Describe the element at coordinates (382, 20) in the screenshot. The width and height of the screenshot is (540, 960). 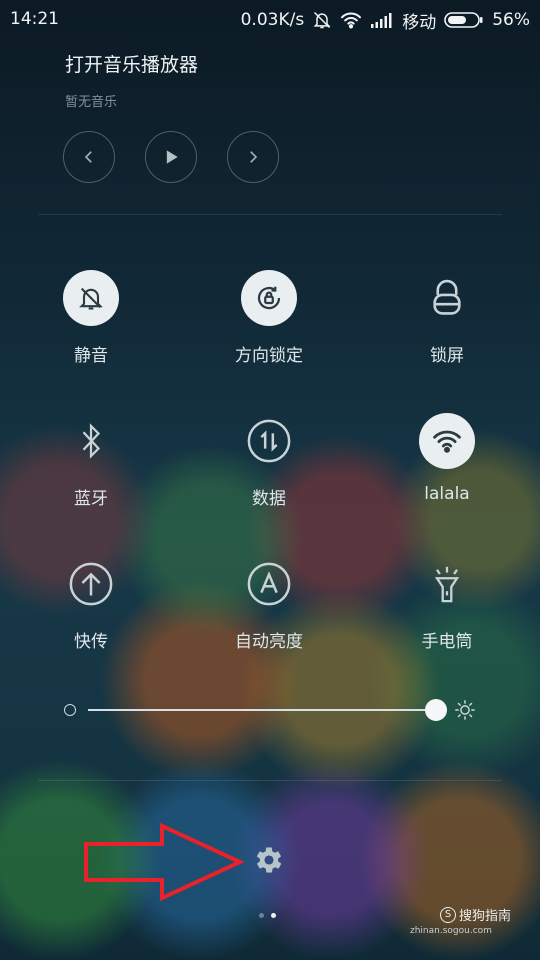
I see `signal-icon` at that location.